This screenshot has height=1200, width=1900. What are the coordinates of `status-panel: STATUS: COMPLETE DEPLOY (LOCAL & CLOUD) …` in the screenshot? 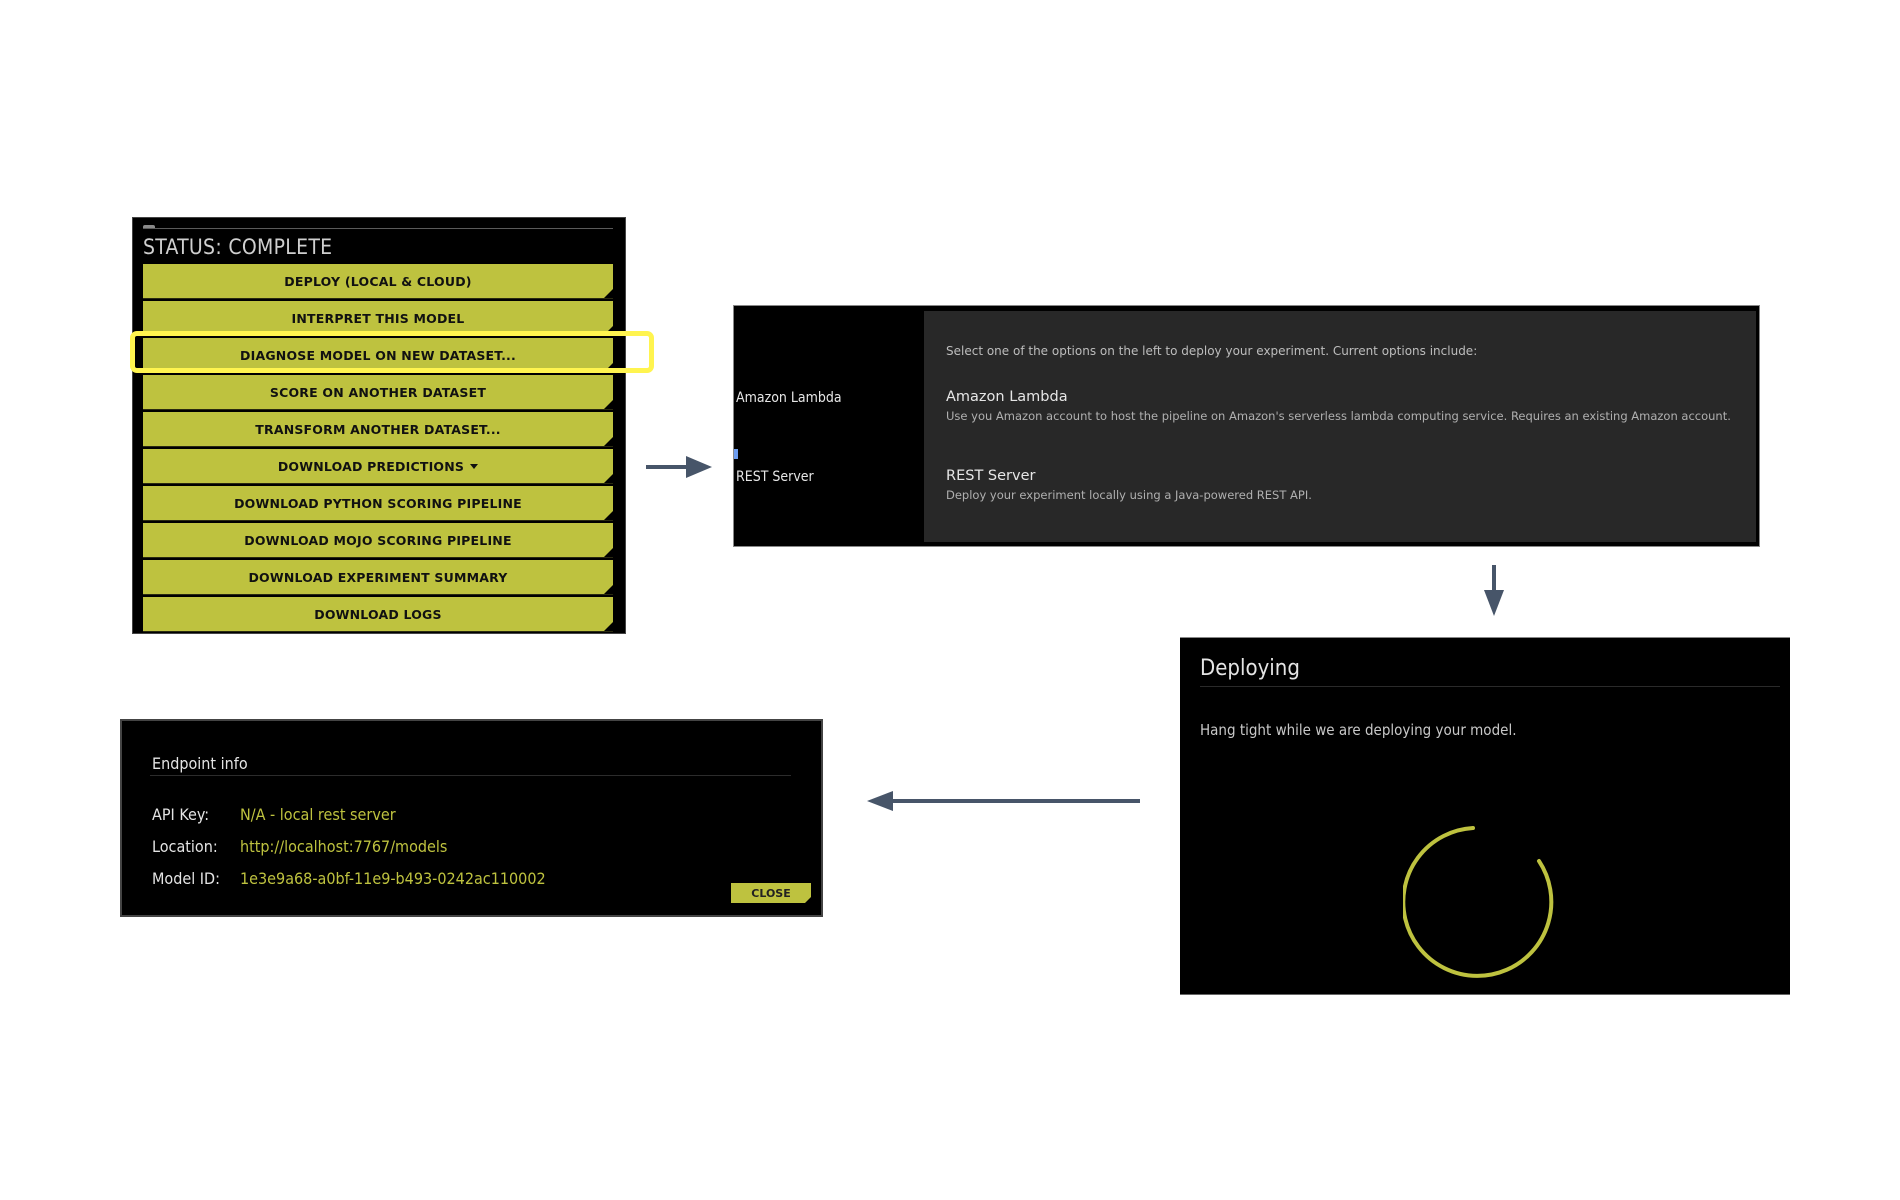 It's located at (379, 425).